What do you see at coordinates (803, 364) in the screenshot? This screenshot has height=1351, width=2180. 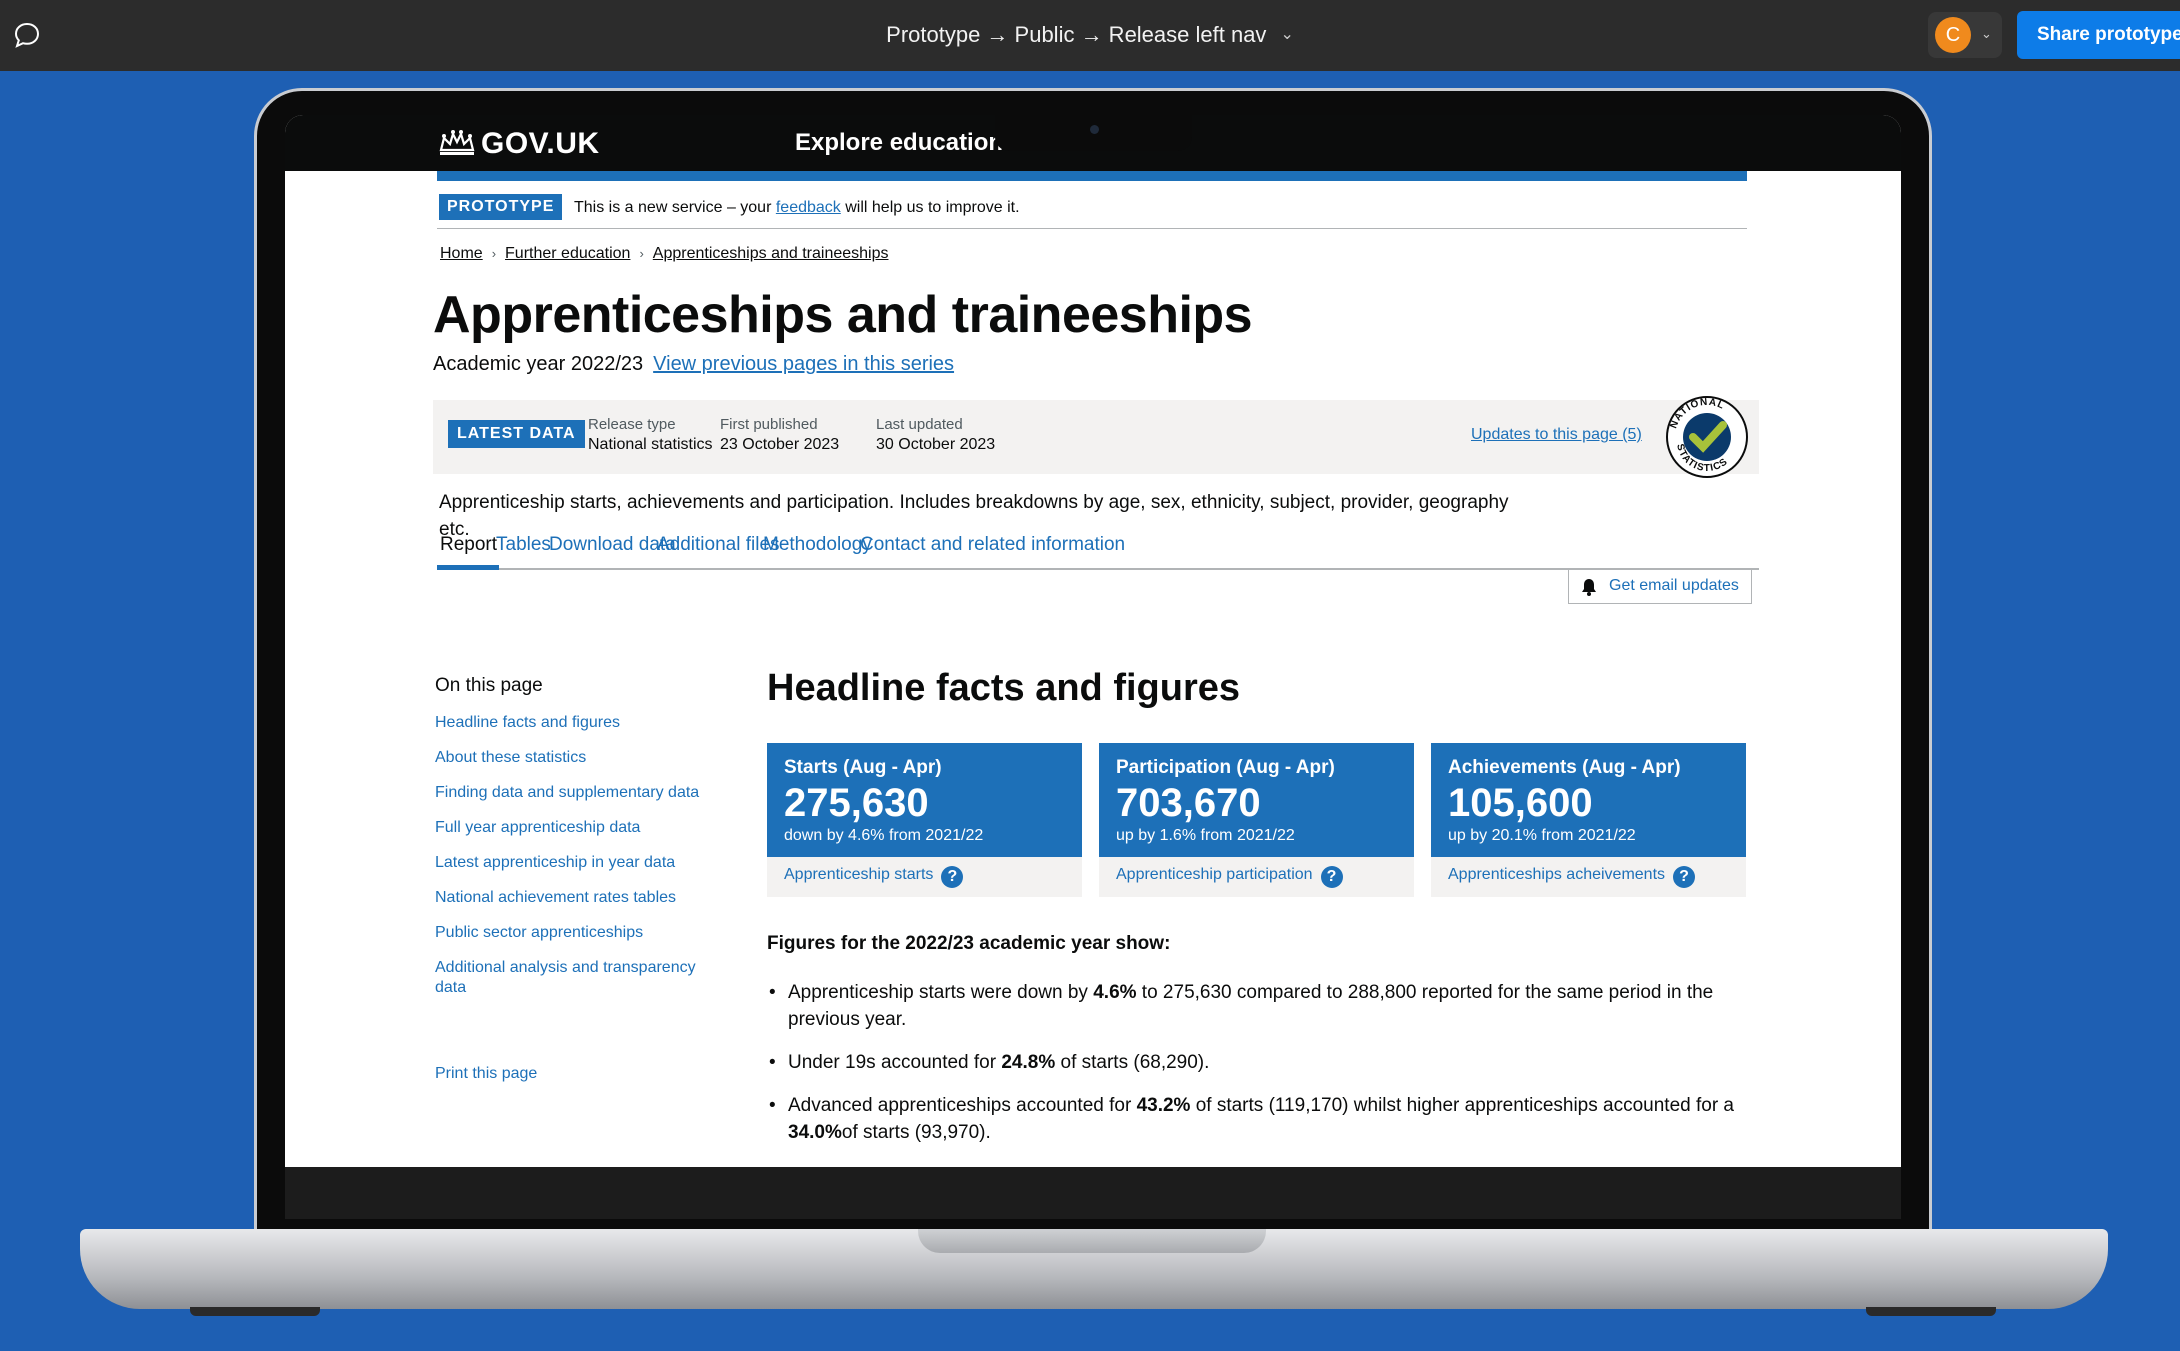 I see `previous-pages-link: View previous pages in this series` at bounding box center [803, 364].